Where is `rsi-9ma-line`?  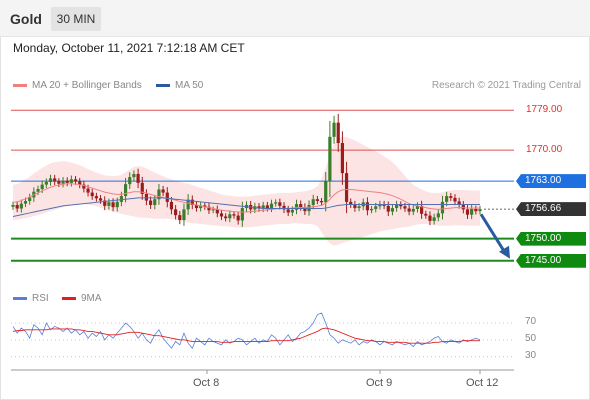
rsi-9ma-line is located at coordinates (246, 335).